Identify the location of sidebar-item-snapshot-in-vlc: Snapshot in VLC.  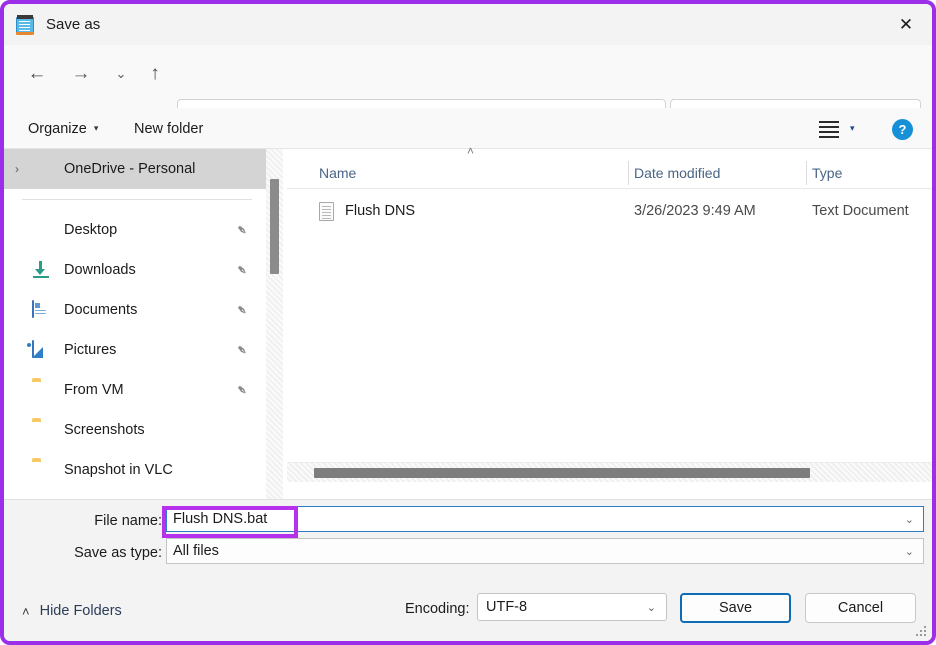
(135, 470).